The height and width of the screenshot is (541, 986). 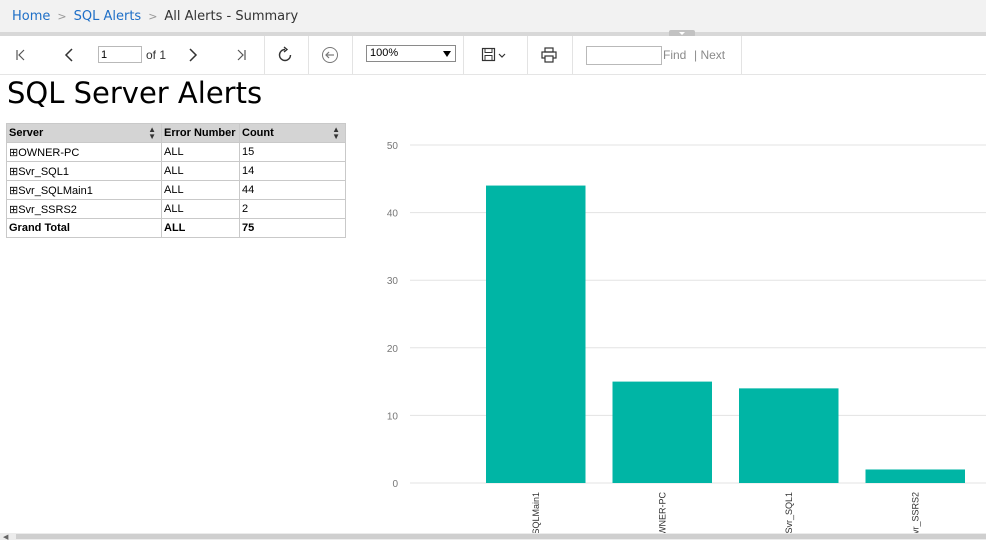 What do you see at coordinates (384, 53) in the screenshot?
I see `zoom-value: 100%` at bounding box center [384, 53].